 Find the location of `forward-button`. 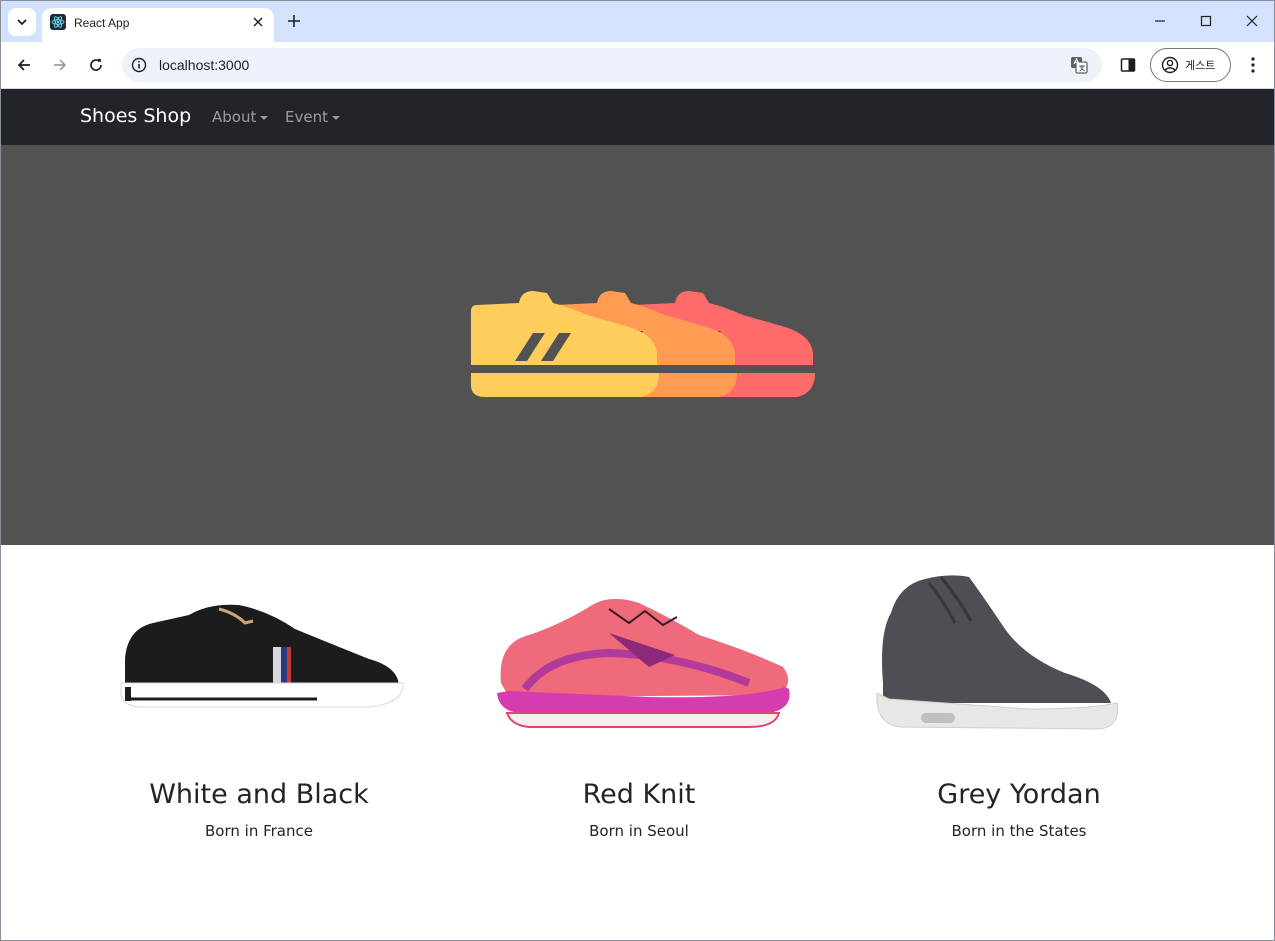

forward-button is located at coordinates (60, 65).